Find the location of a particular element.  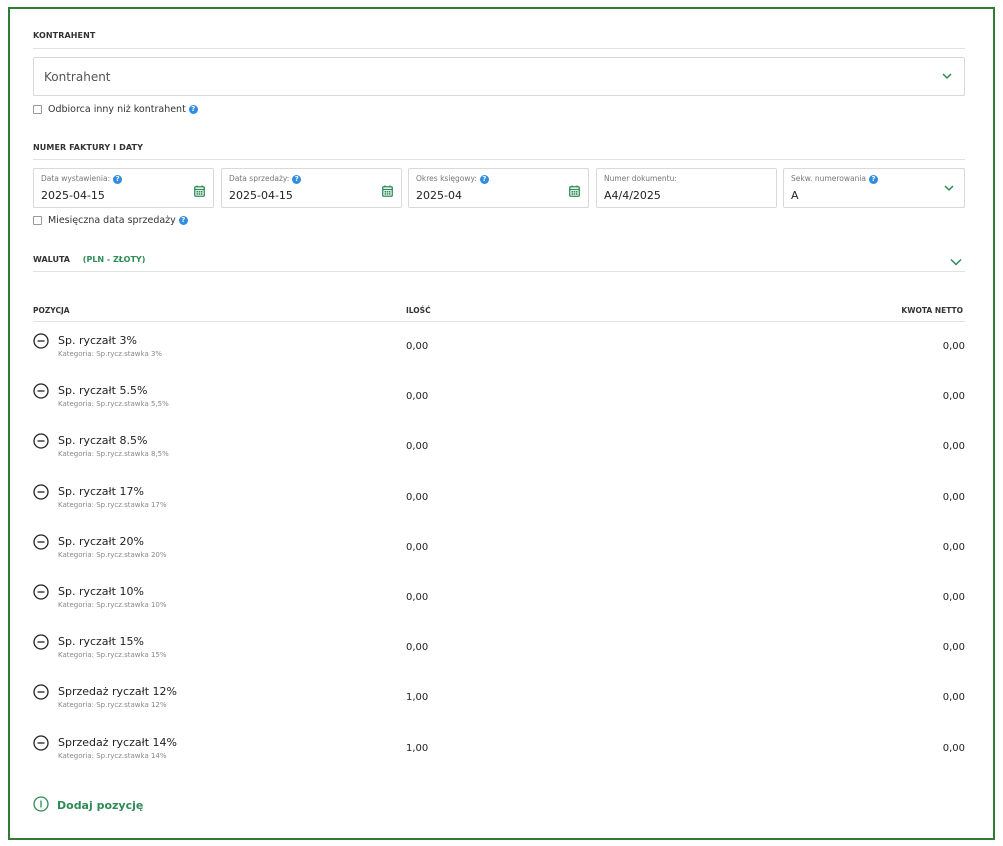

invoice-section-title: NUMER FAKTURY I DATY is located at coordinates (88, 147).